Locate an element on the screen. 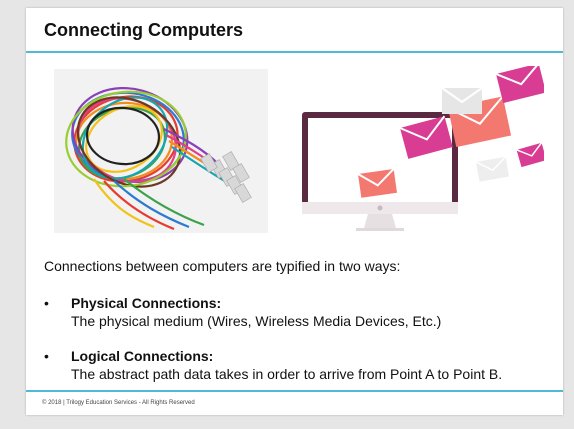  title-divider is located at coordinates (294, 52).